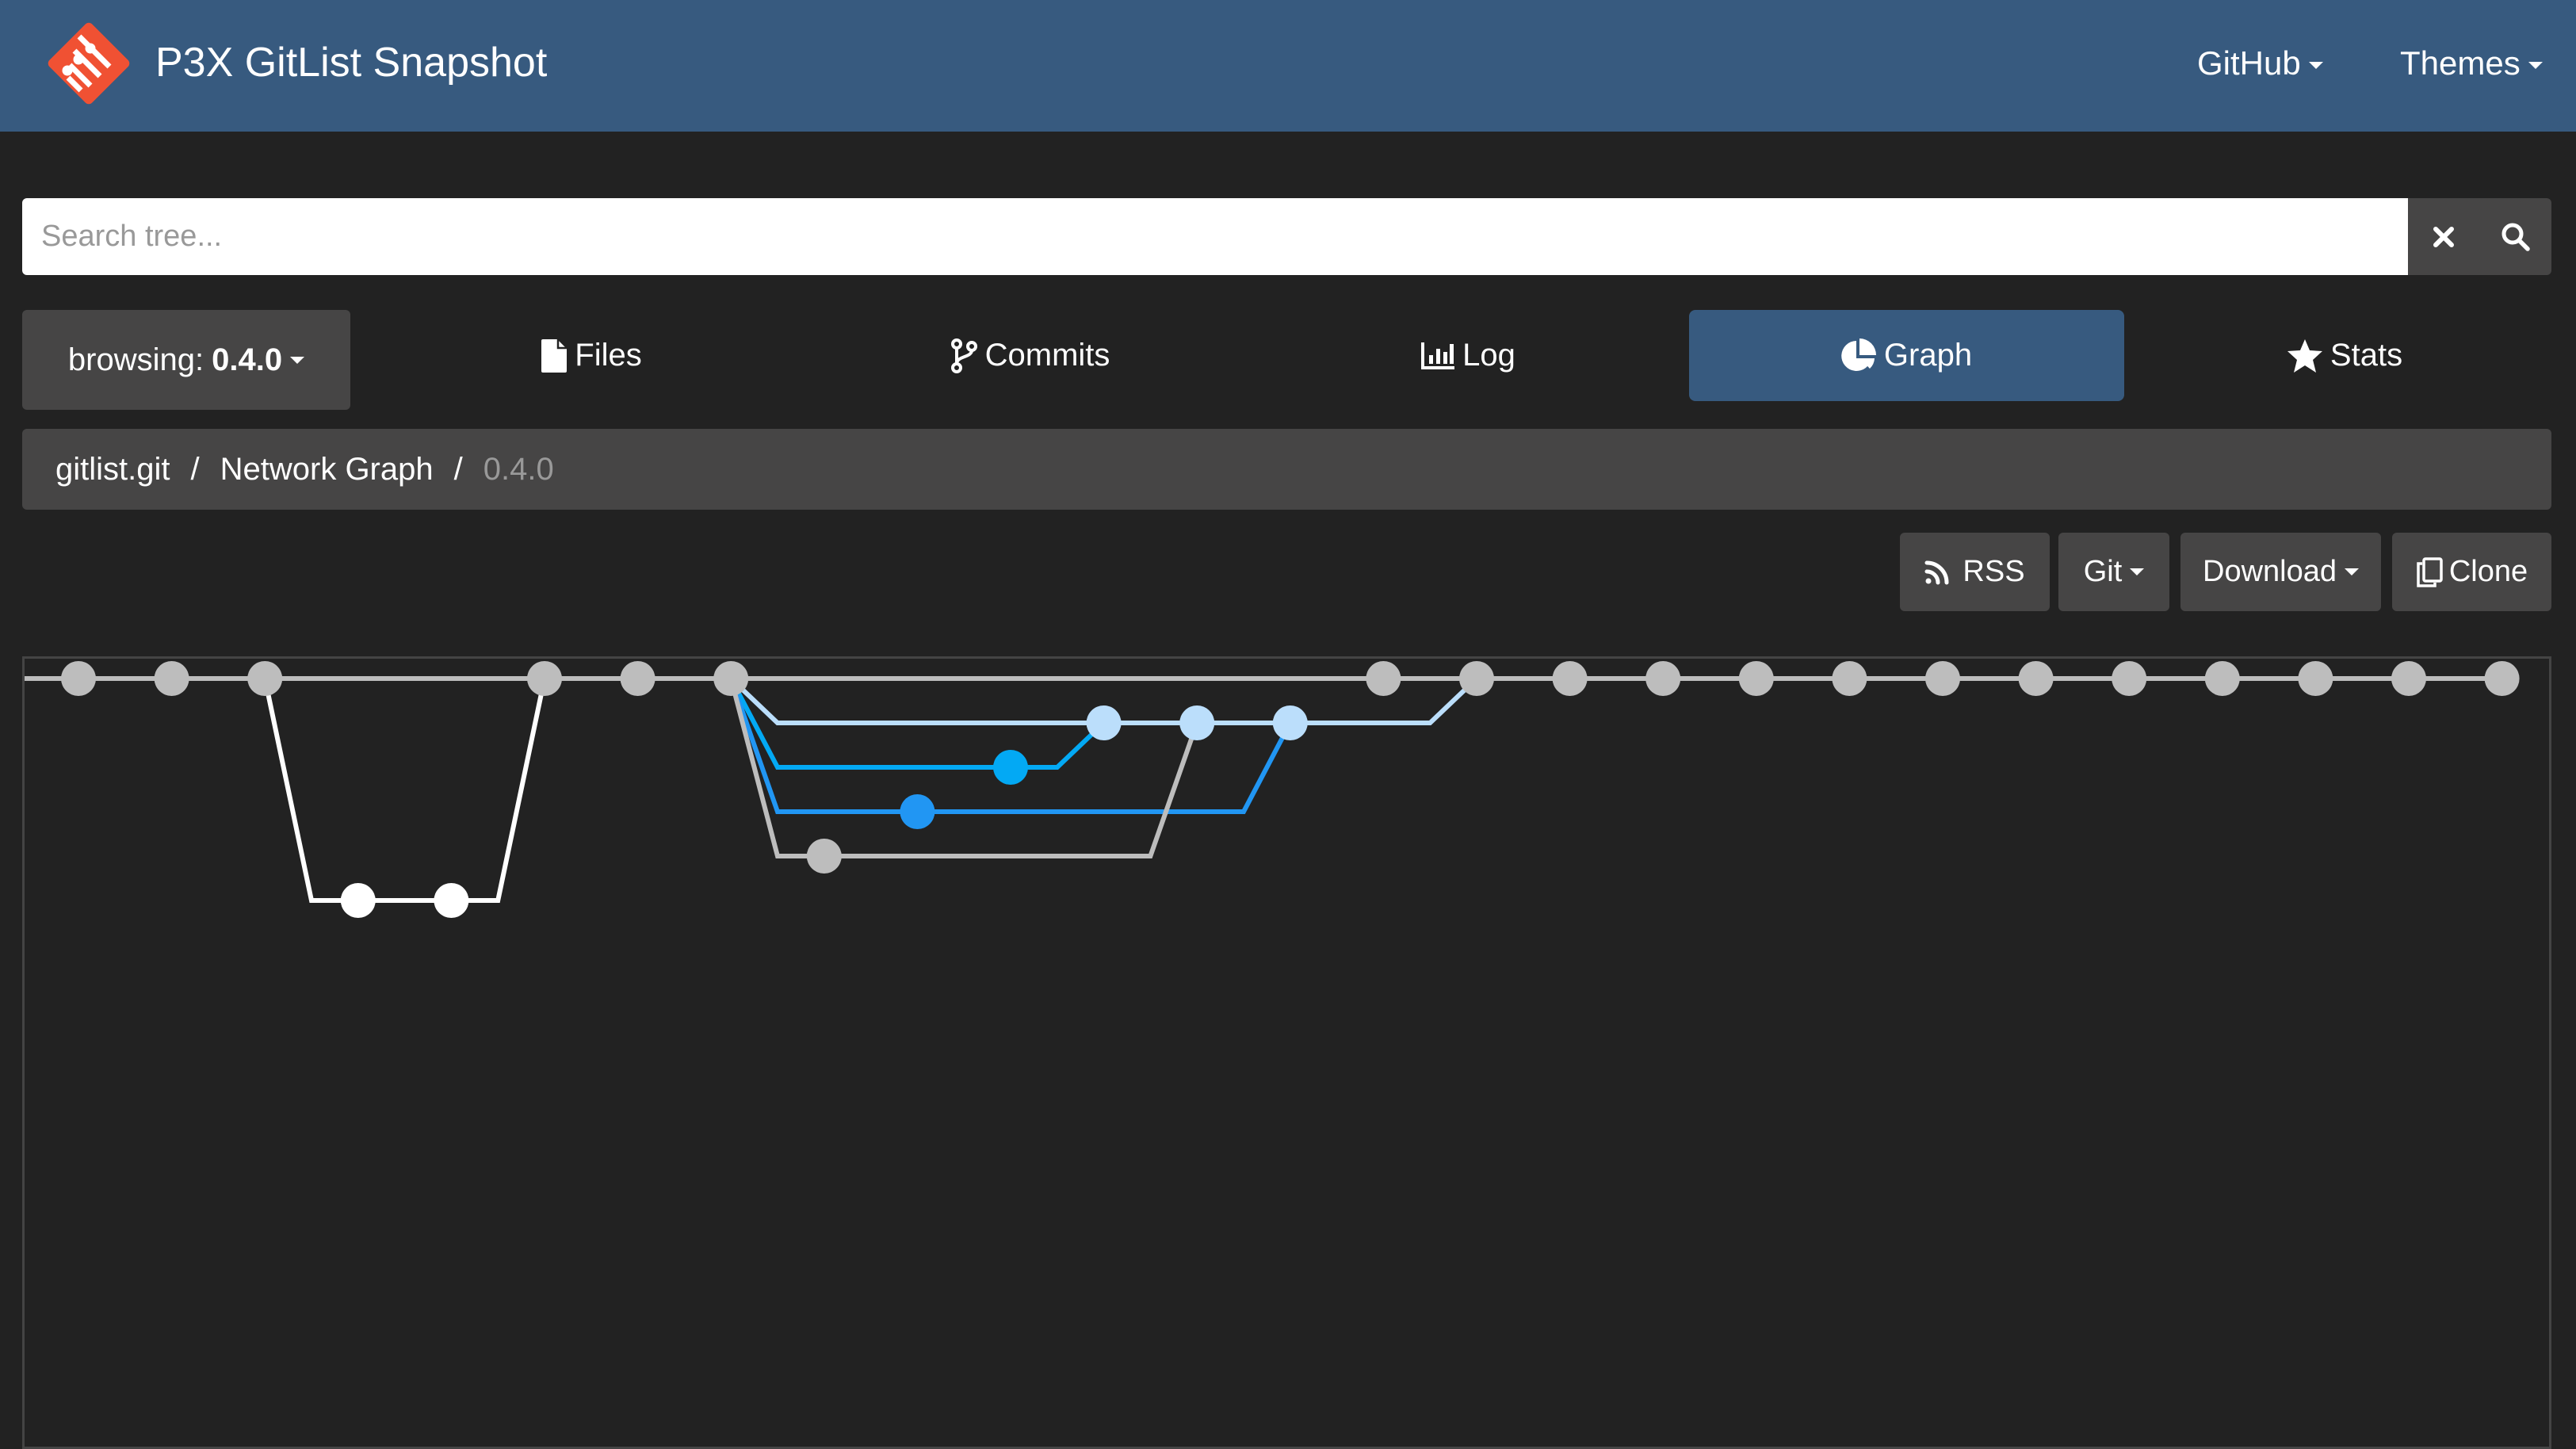 The height and width of the screenshot is (1449, 2576). I want to click on search-icon, so click(2515, 237).